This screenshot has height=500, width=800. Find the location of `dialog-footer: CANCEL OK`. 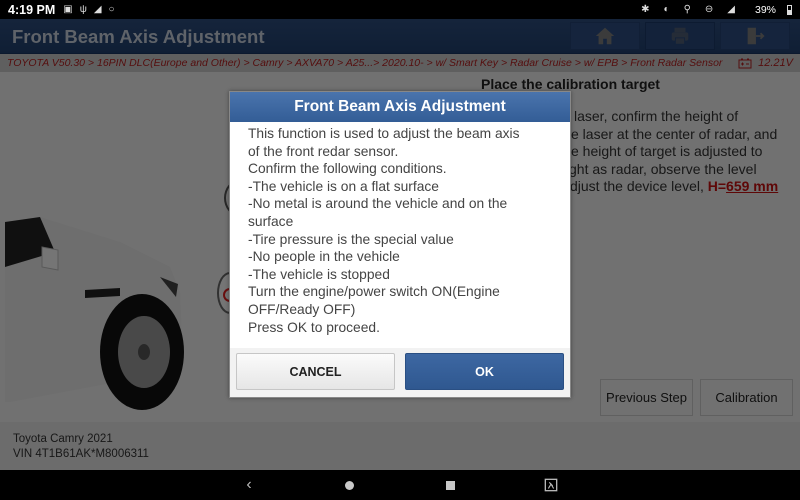

dialog-footer: CANCEL OK is located at coordinates (400, 372).